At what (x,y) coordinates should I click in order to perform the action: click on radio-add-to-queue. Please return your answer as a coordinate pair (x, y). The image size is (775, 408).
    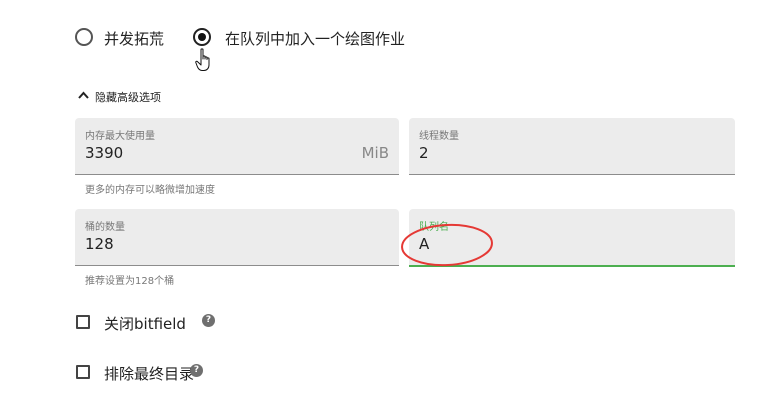
    Looking at the image, I should click on (202, 37).